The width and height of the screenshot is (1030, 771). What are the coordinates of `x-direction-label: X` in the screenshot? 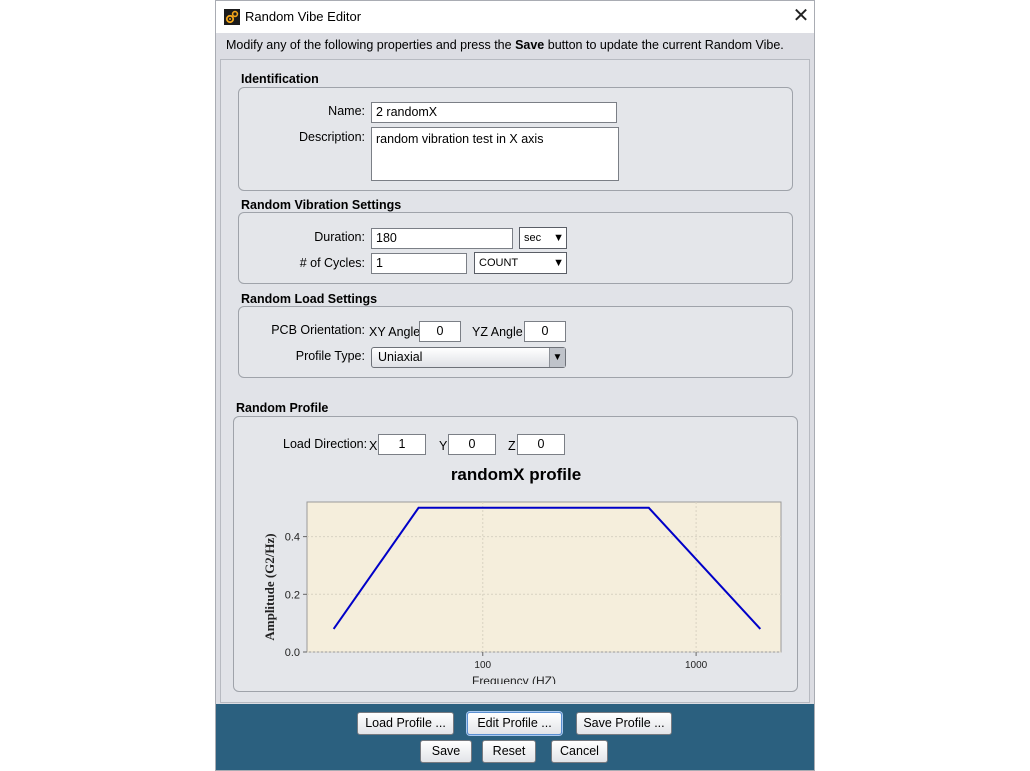 It's located at (373, 446).